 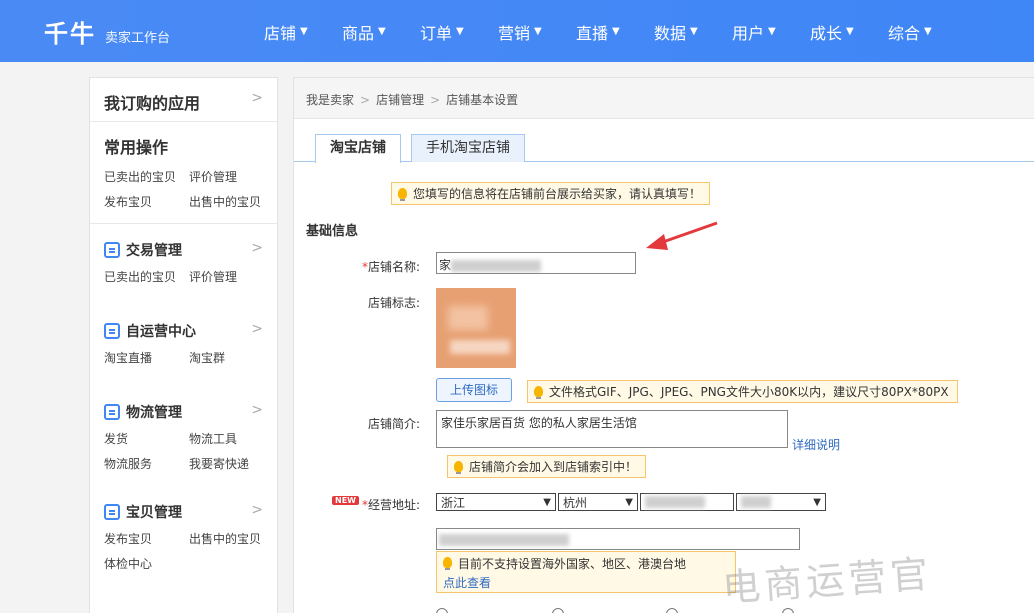 I want to click on info-notice: 您填写的信息将在店铺前台展示给买家，请认真填写！, so click(x=551, y=193).